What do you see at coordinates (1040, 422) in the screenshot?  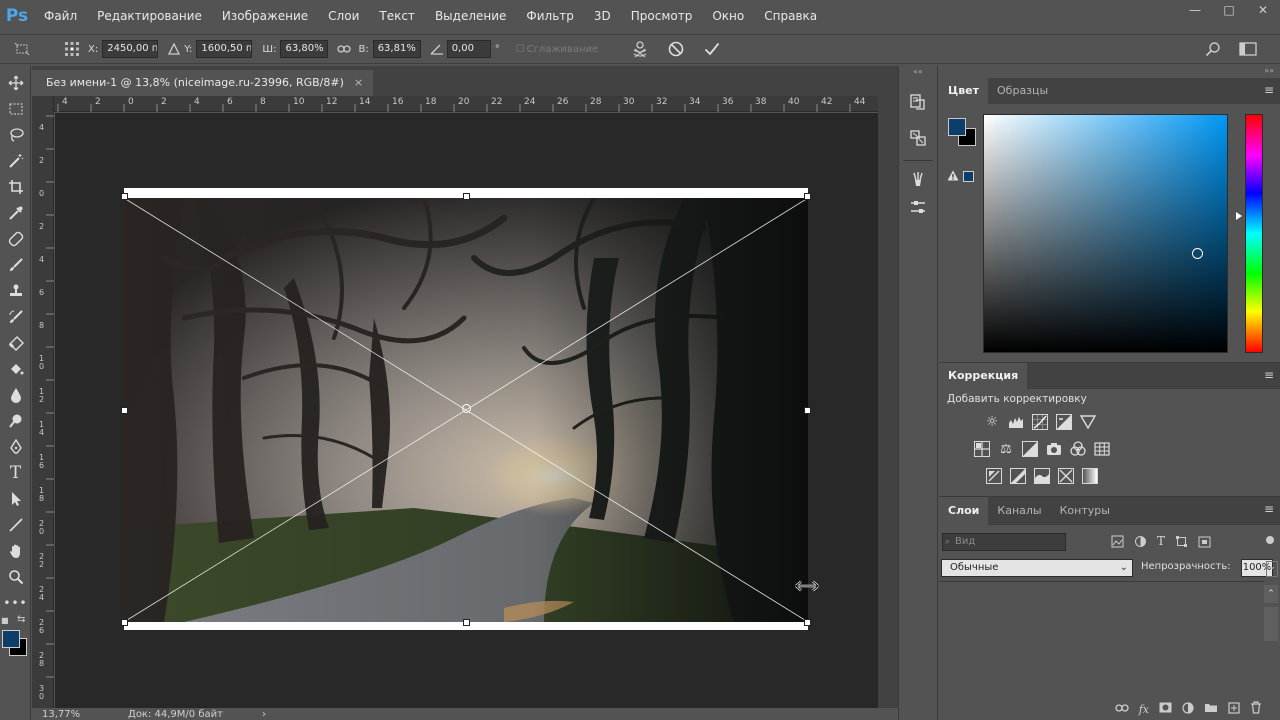 I see `curves-icon` at bounding box center [1040, 422].